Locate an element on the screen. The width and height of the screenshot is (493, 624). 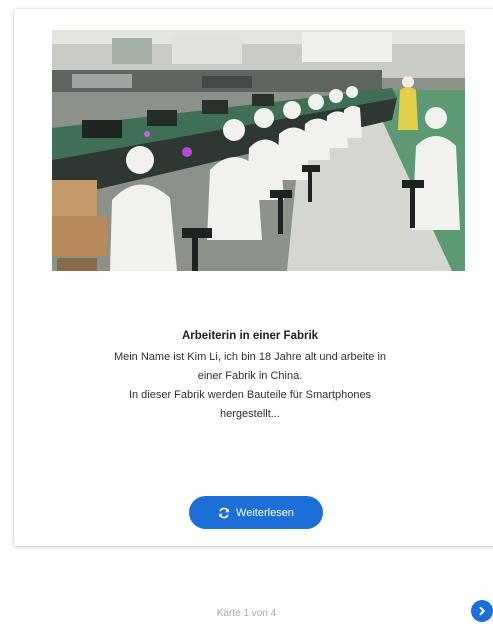
card-body-line: einer Fabrik in China. is located at coordinates (250, 376).